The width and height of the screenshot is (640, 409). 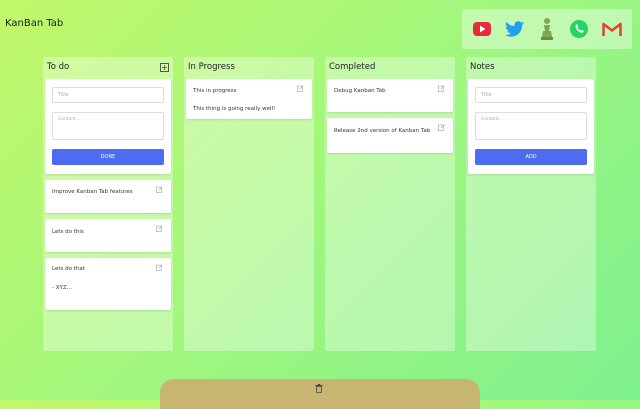 I want to click on task-card: Debug Kanban Tab, so click(x=390, y=95).